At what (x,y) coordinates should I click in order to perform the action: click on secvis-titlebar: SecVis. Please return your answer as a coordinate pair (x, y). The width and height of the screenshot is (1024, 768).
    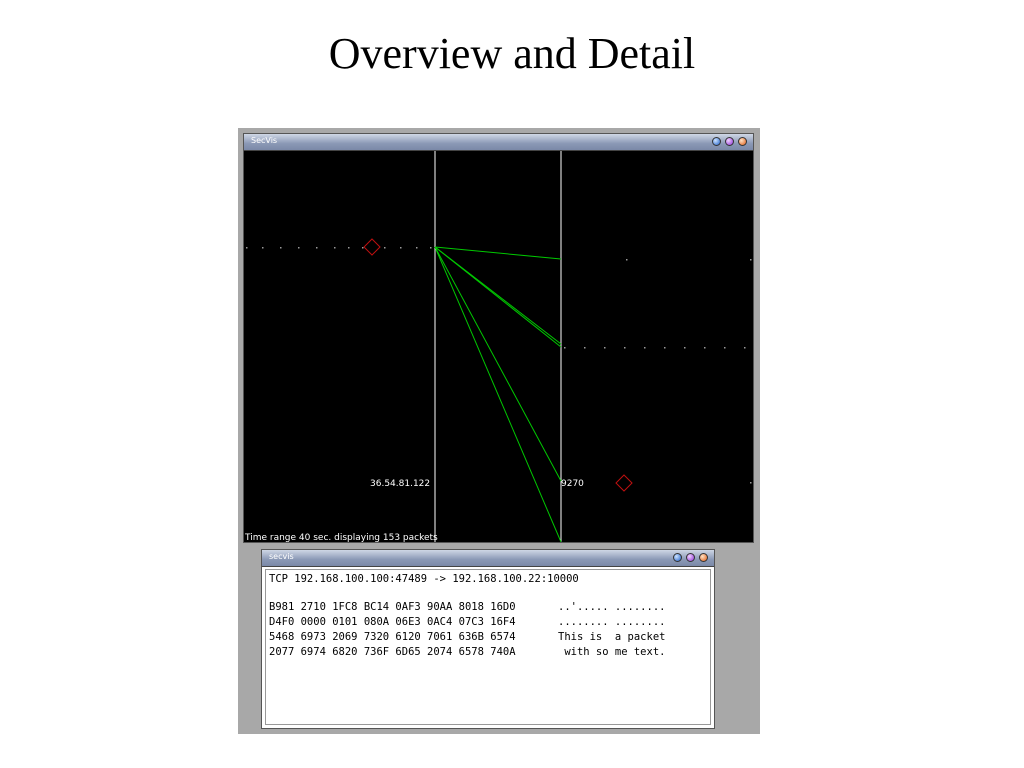
    Looking at the image, I should click on (498, 142).